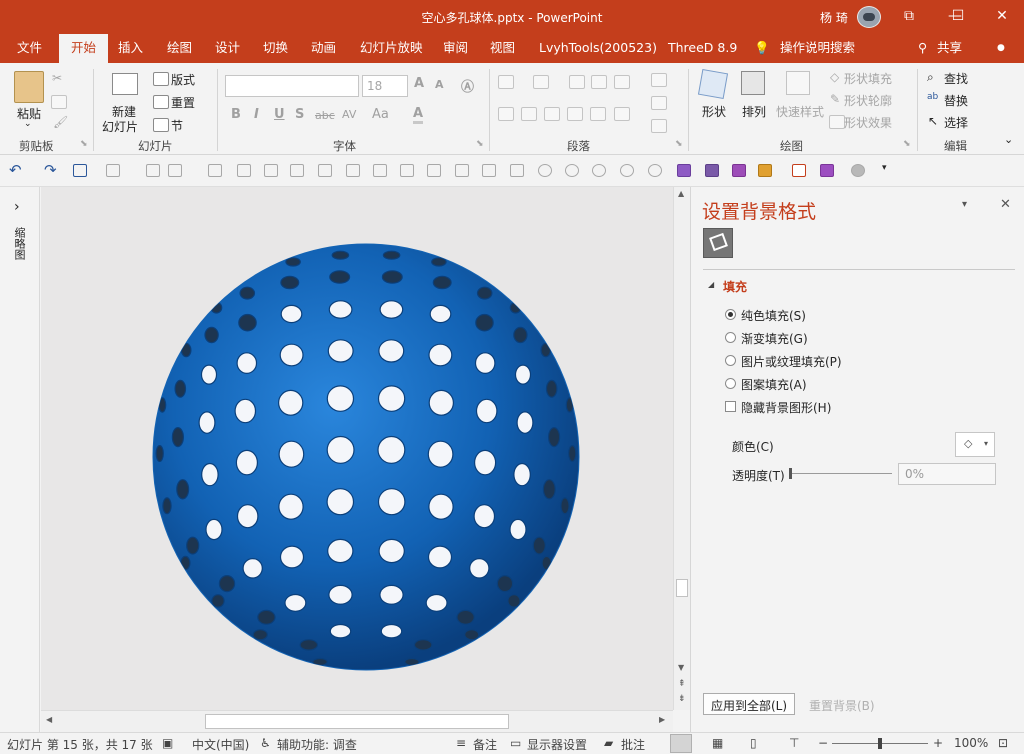  Describe the element at coordinates (868, 100) in the screenshot. I see `shape-outline-button: 形状轮廓` at that location.